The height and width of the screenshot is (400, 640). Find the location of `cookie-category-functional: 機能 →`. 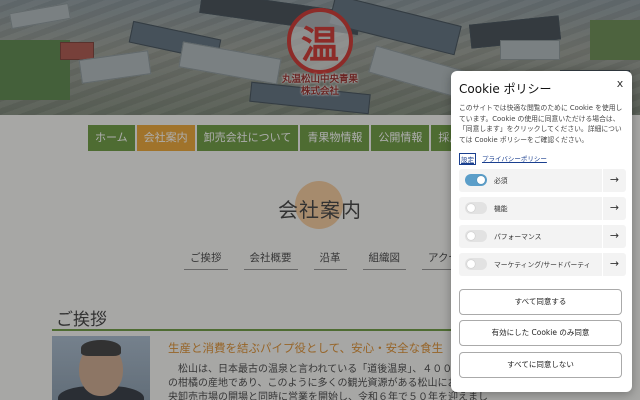

cookie-category-functional: 機能 → is located at coordinates (542, 208).